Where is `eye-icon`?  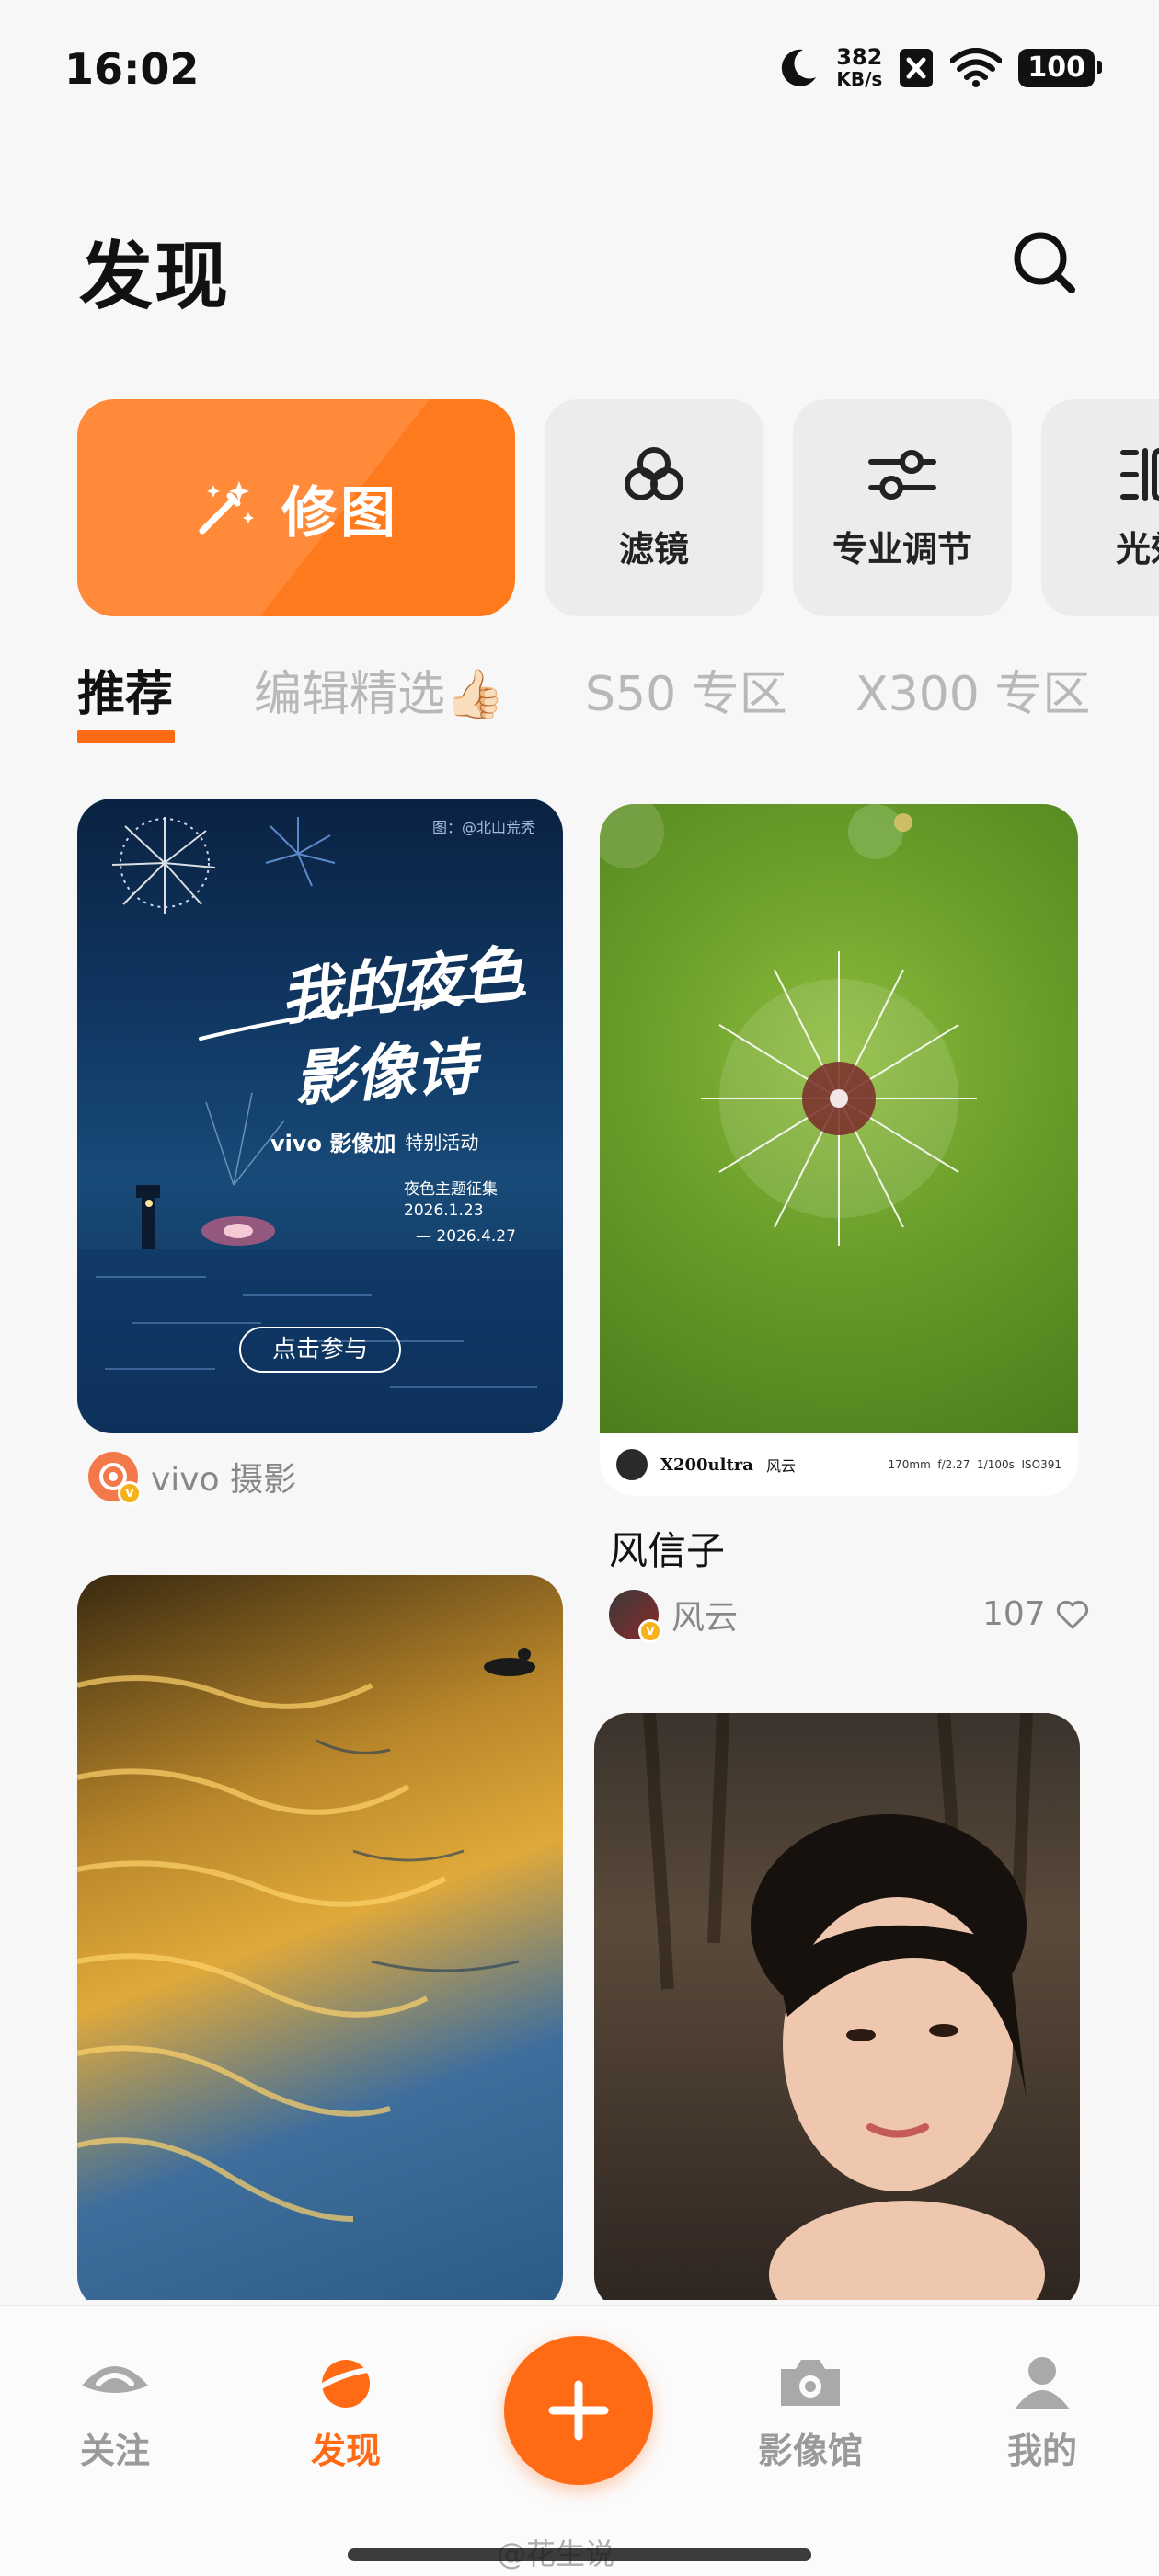
eye-icon is located at coordinates (115, 2379).